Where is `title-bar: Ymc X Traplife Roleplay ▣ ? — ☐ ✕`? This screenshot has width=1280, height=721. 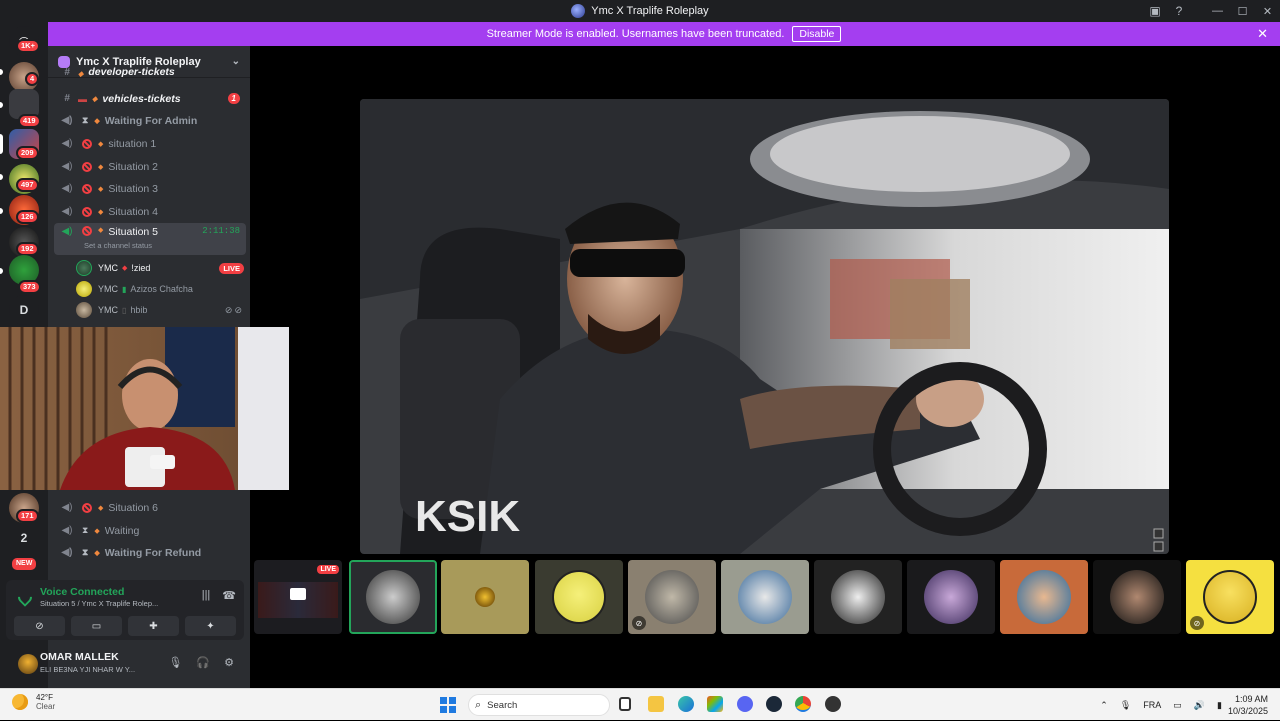 title-bar: Ymc X Traplife Roleplay ▣ ? — ☐ ✕ is located at coordinates (640, 11).